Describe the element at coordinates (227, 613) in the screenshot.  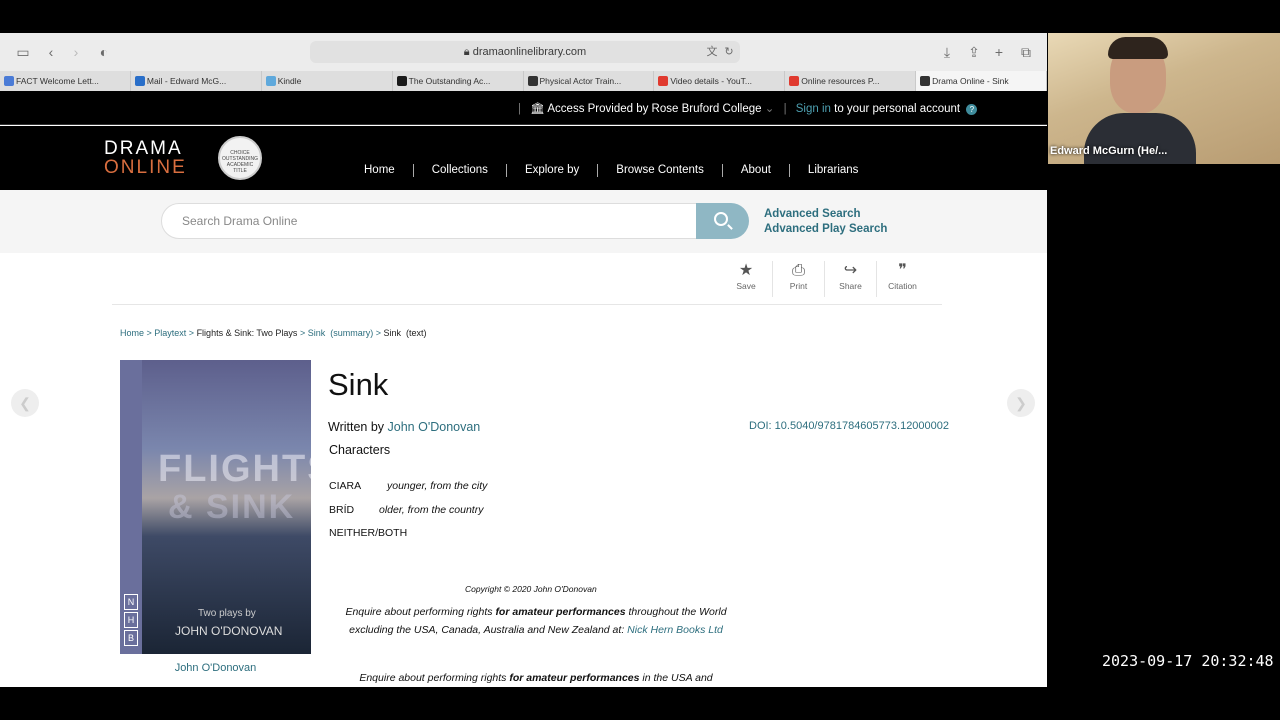
I see `cover-subtitle: Two plays by` at that location.